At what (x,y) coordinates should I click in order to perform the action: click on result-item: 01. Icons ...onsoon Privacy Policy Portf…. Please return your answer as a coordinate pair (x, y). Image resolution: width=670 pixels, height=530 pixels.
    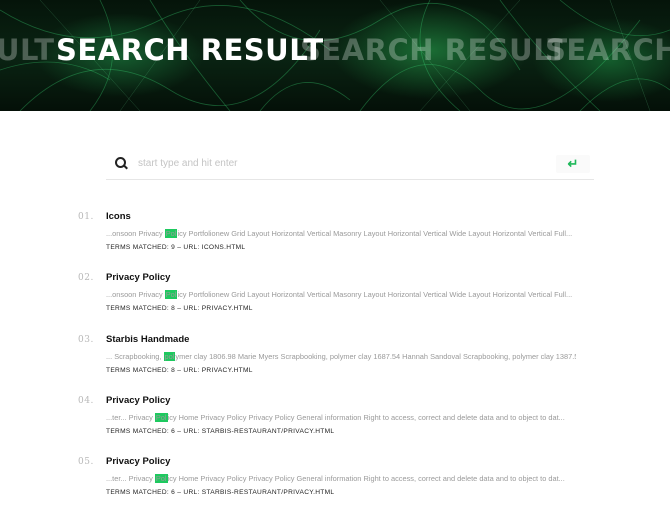
    Looking at the image, I should click on (335, 233).